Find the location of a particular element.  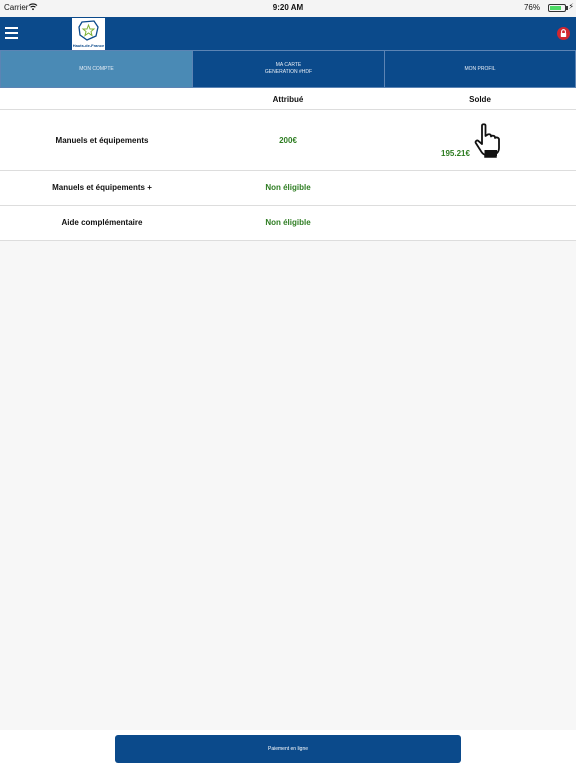

status-bar: Carrier 9:20 AM 76% ⚡ is located at coordinates (288, 8).